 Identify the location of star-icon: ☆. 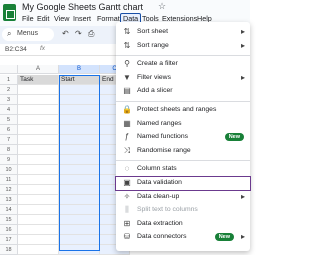
(162, 6).